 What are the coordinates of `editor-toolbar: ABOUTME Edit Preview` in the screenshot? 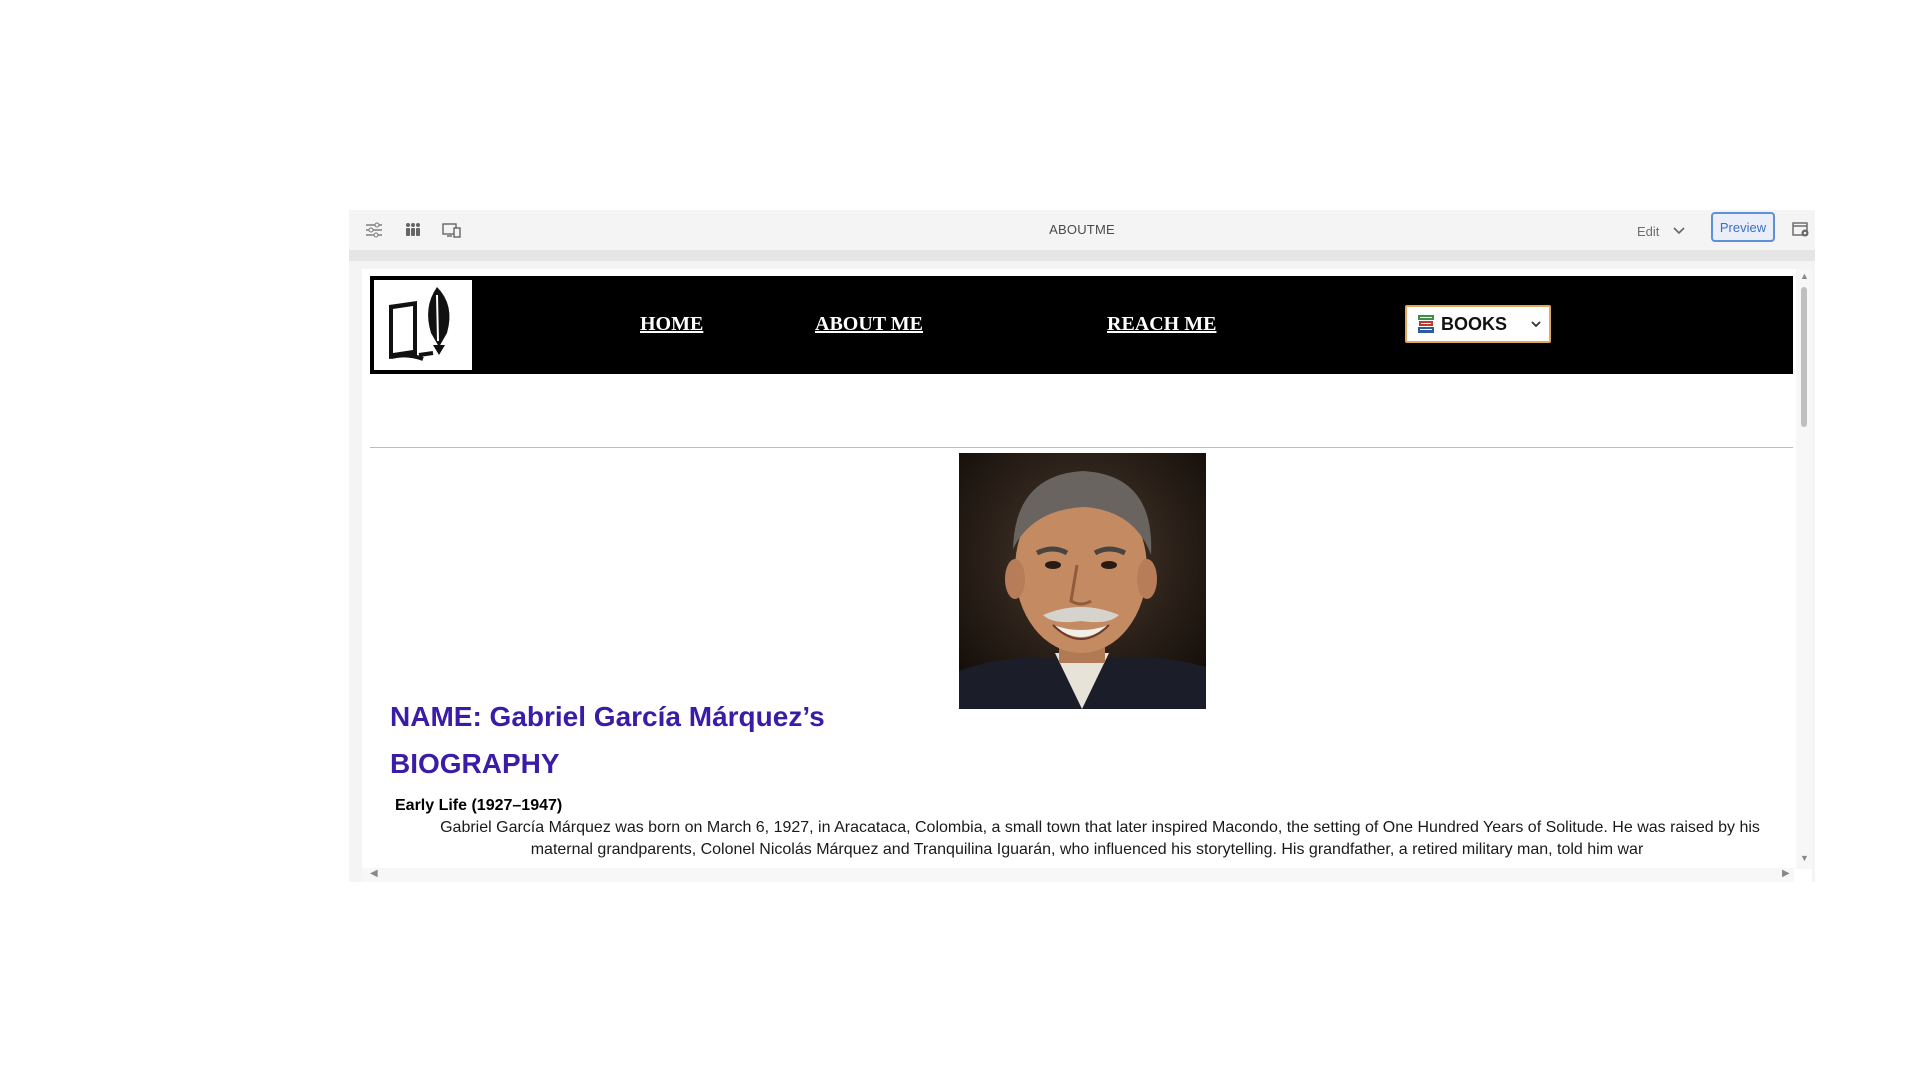 It's located at (1082, 230).